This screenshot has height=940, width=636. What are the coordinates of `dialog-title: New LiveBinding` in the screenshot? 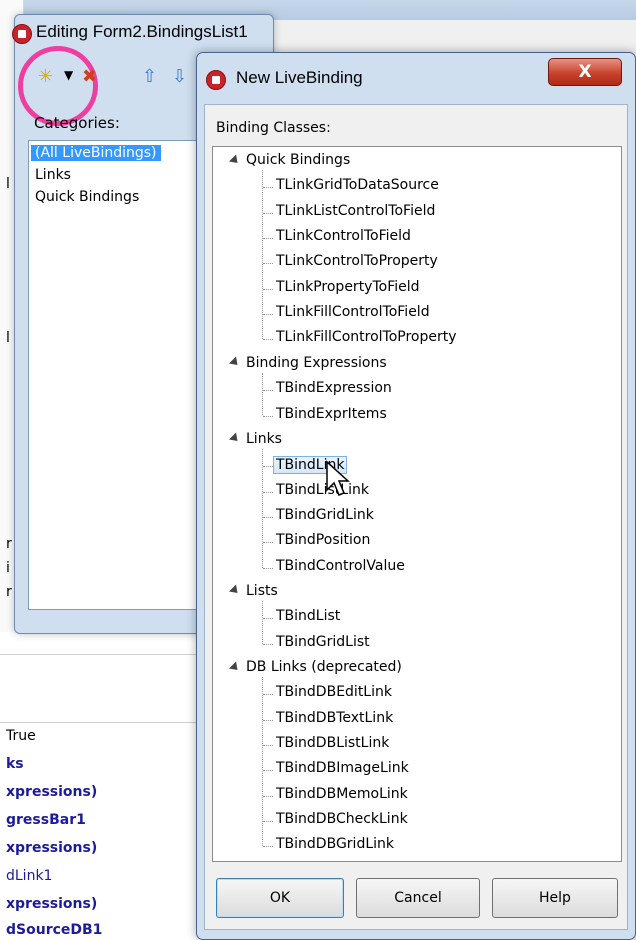 It's located at (299, 77).